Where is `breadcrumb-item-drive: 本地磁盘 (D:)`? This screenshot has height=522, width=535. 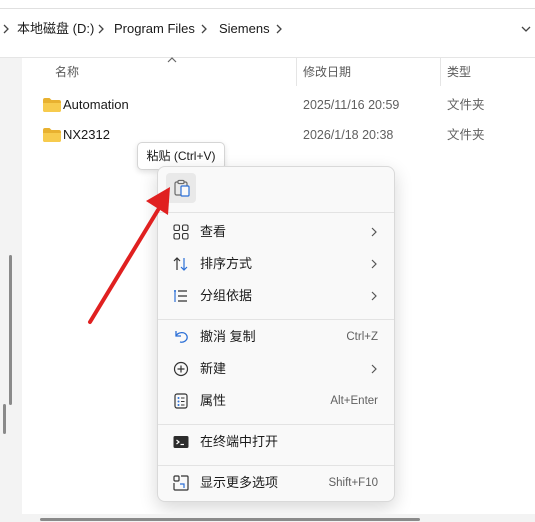 breadcrumb-item-drive: 本地磁盘 (D:) is located at coordinates (55, 29).